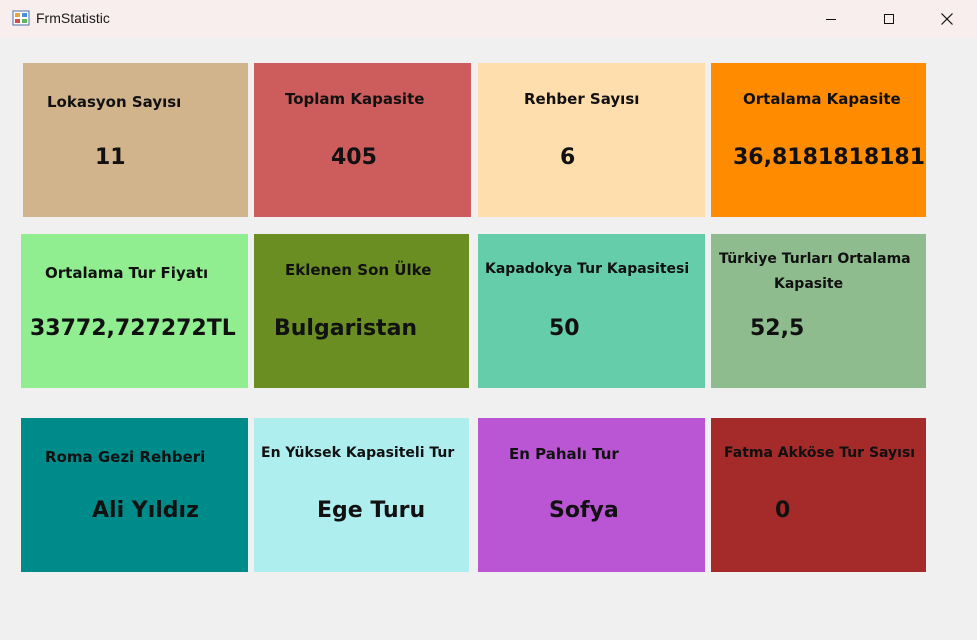 This screenshot has width=977, height=640. What do you see at coordinates (114, 102) in the screenshot?
I see `stat-label: Lokasyon Sayısı` at bounding box center [114, 102].